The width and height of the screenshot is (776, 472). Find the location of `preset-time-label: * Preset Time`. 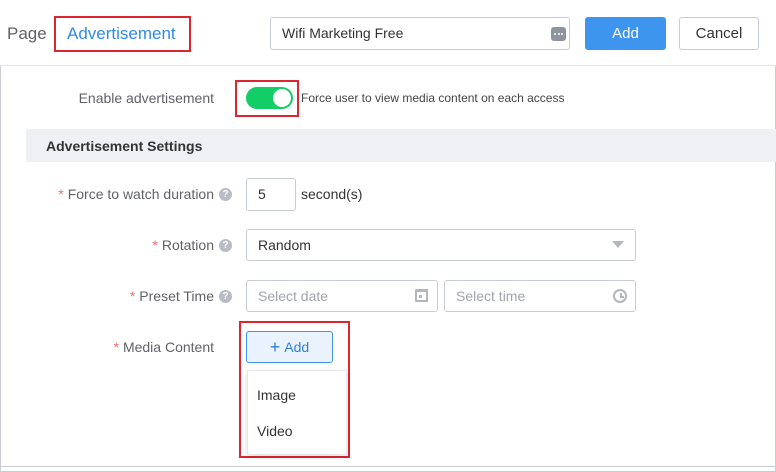

preset-time-label: * Preset Time is located at coordinates (171, 296).